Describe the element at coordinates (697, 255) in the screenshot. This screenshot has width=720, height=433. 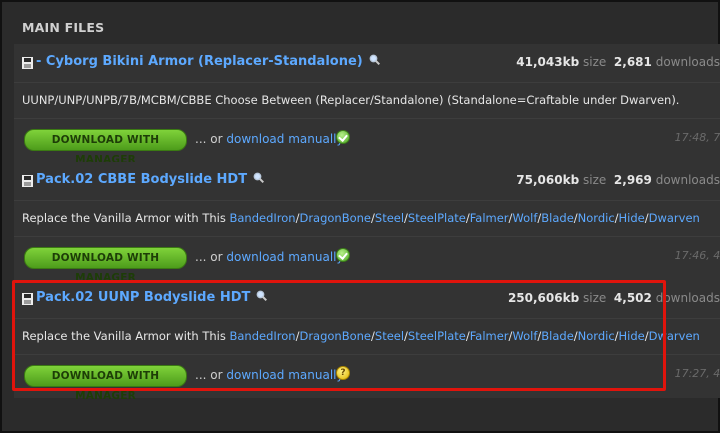
I see `file-timestamp: 17:46, 4 Ju` at that location.